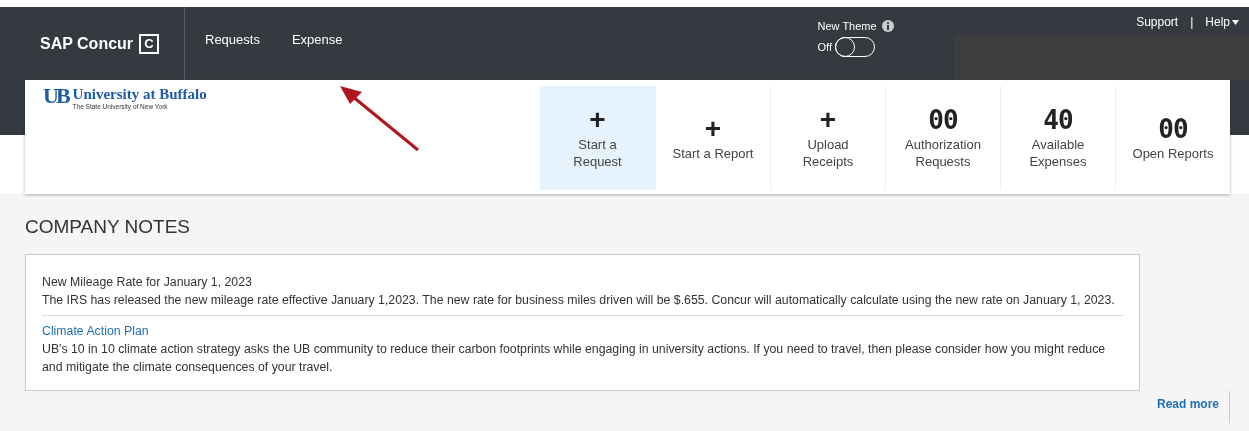 This screenshot has height=431, width=1249. I want to click on note-title: New Mileage Rate for January 1, 2023, so click(147, 282).